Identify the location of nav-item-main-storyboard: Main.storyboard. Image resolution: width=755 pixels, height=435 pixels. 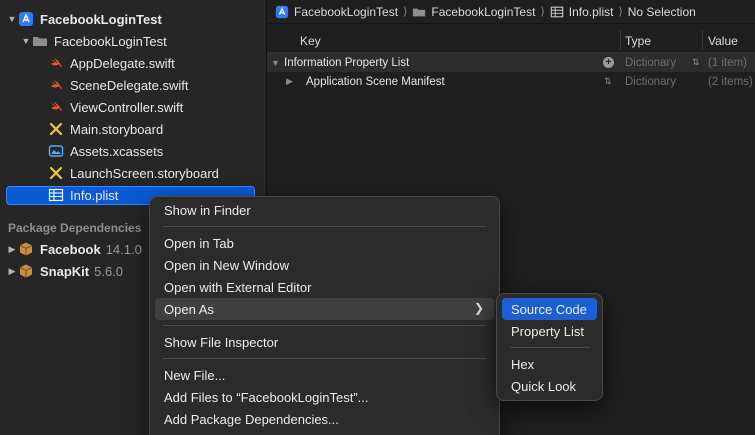
(105, 129).